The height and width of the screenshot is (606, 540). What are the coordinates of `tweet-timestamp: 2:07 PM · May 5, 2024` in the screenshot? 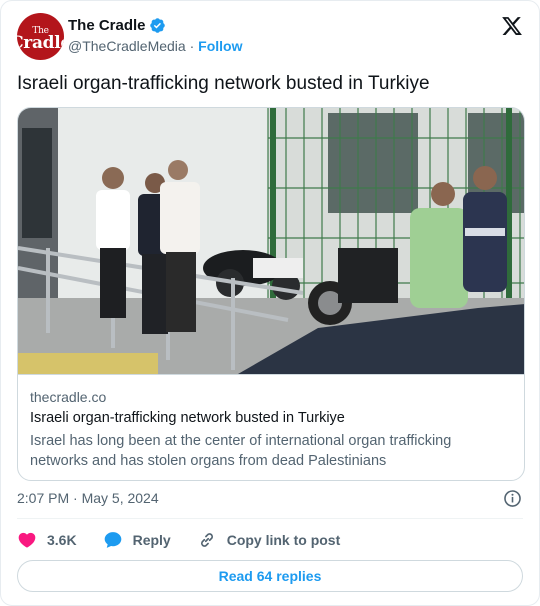 It's located at (88, 498).